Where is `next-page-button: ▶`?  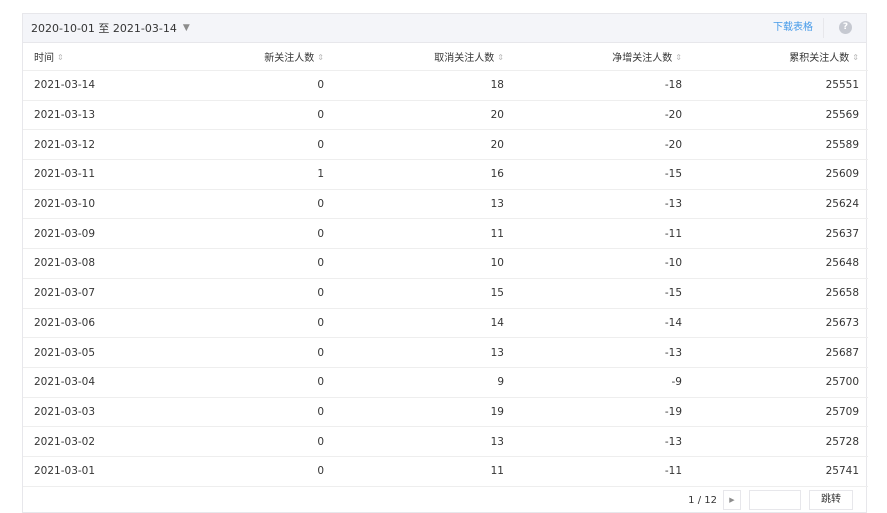 next-page-button: ▶ is located at coordinates (732, 500).